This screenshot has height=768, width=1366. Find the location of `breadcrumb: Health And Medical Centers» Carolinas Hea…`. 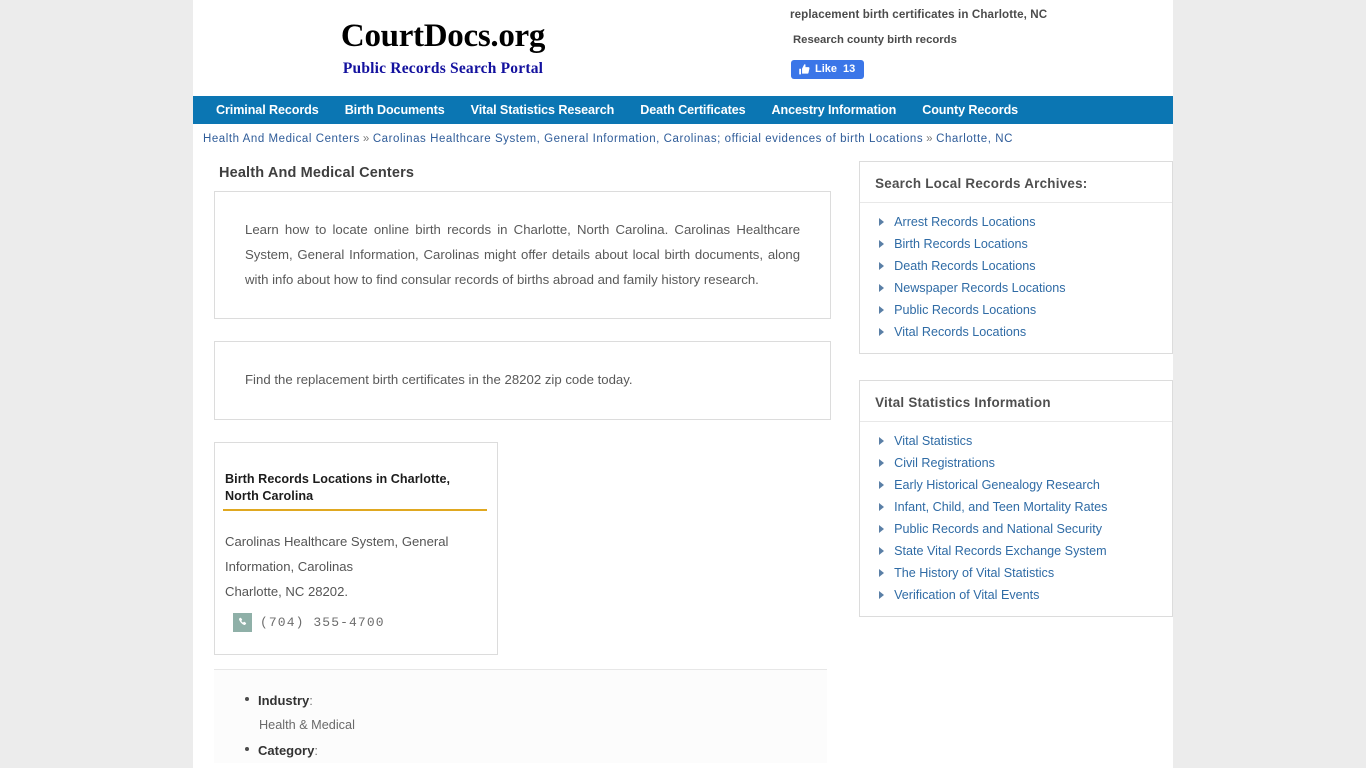

breadcrumb: Health And Medical Centers» Carolinas Hea… is located at coordinates (683, 138).